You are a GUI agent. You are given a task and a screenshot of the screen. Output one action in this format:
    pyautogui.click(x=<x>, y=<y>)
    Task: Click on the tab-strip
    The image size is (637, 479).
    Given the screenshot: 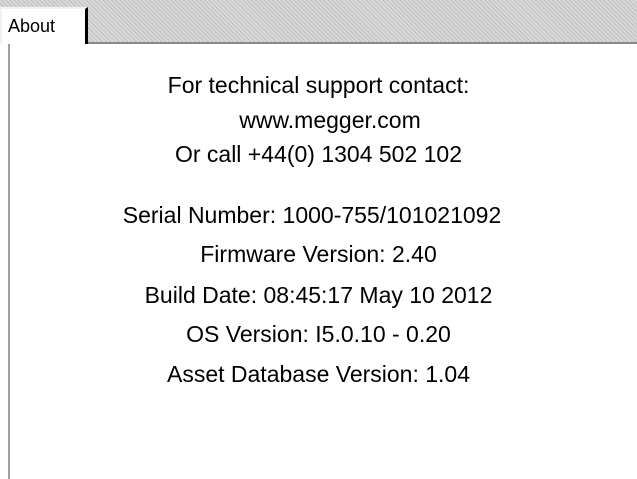 What is the action you would take?
    pyautogui.click(x=318, y=22)
    